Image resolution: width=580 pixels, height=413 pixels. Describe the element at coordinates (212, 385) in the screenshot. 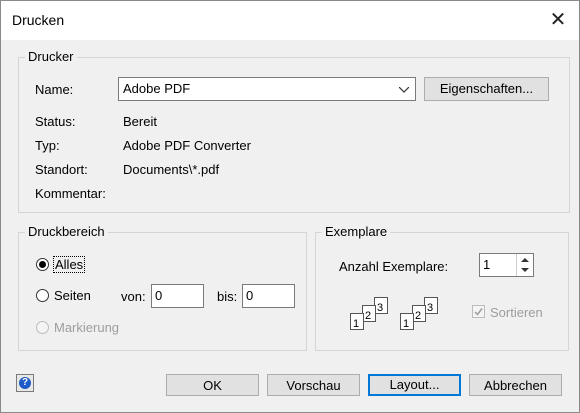

I see `ok-button: OK` at that location.